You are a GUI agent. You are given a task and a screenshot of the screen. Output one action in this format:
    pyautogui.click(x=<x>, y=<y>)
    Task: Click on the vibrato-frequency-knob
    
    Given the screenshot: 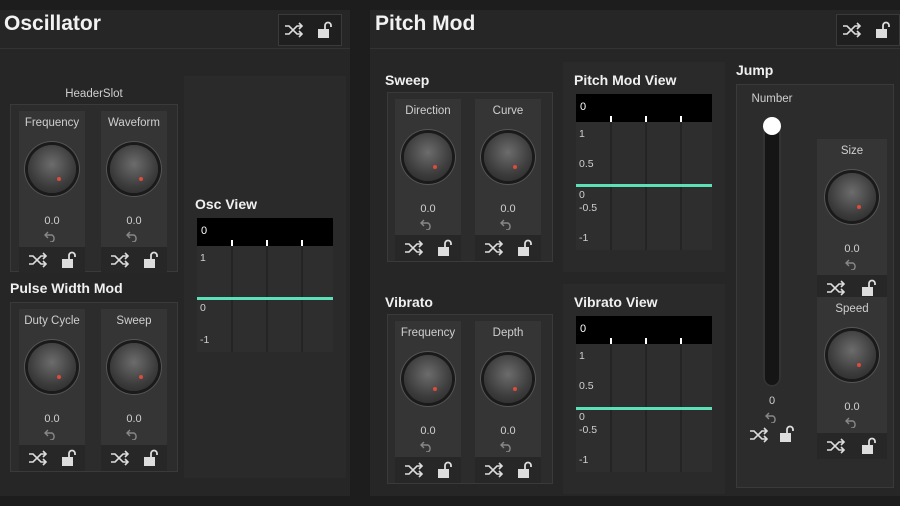 What is the action you would take?
    pyautogui.click(x=428, y=379)
    